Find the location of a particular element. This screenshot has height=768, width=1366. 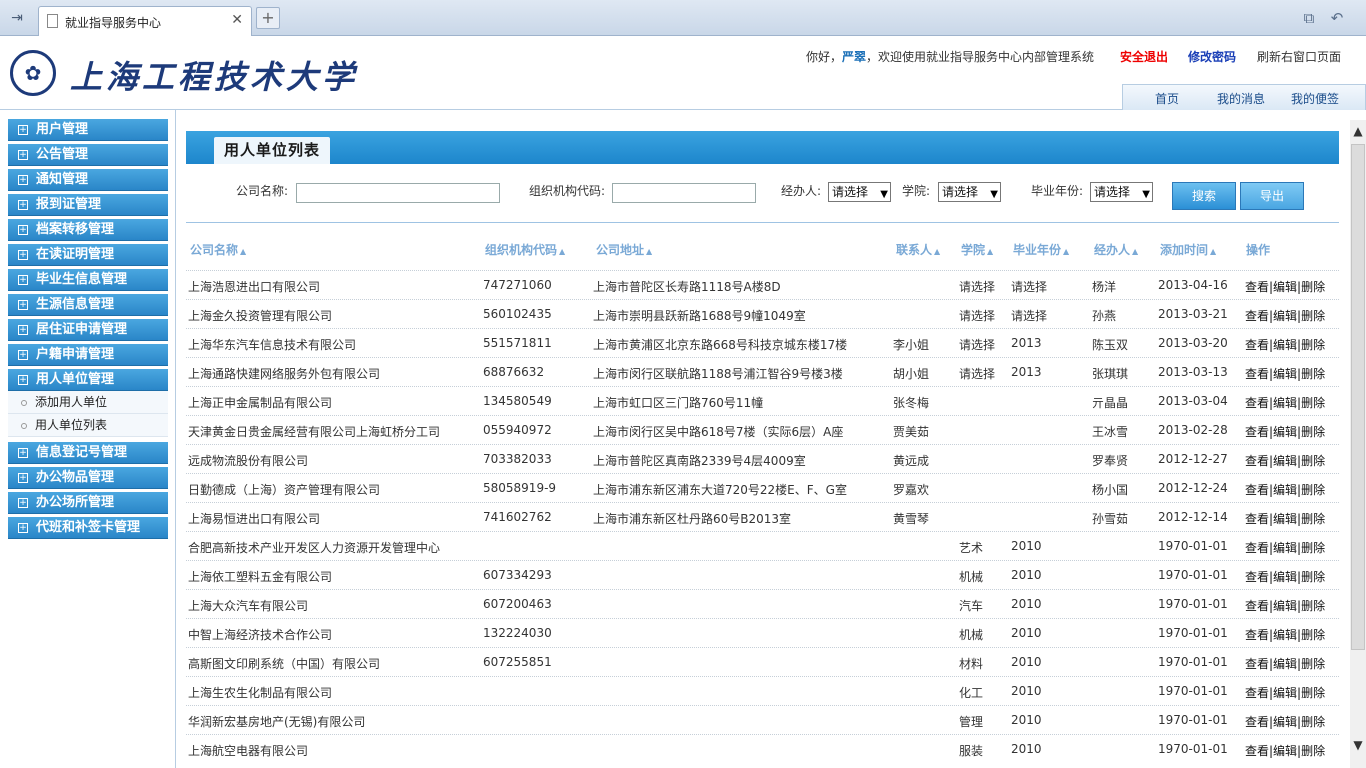

col-header-org-code: 组织机构代码 ▲ is located at coordinates (525, 249).